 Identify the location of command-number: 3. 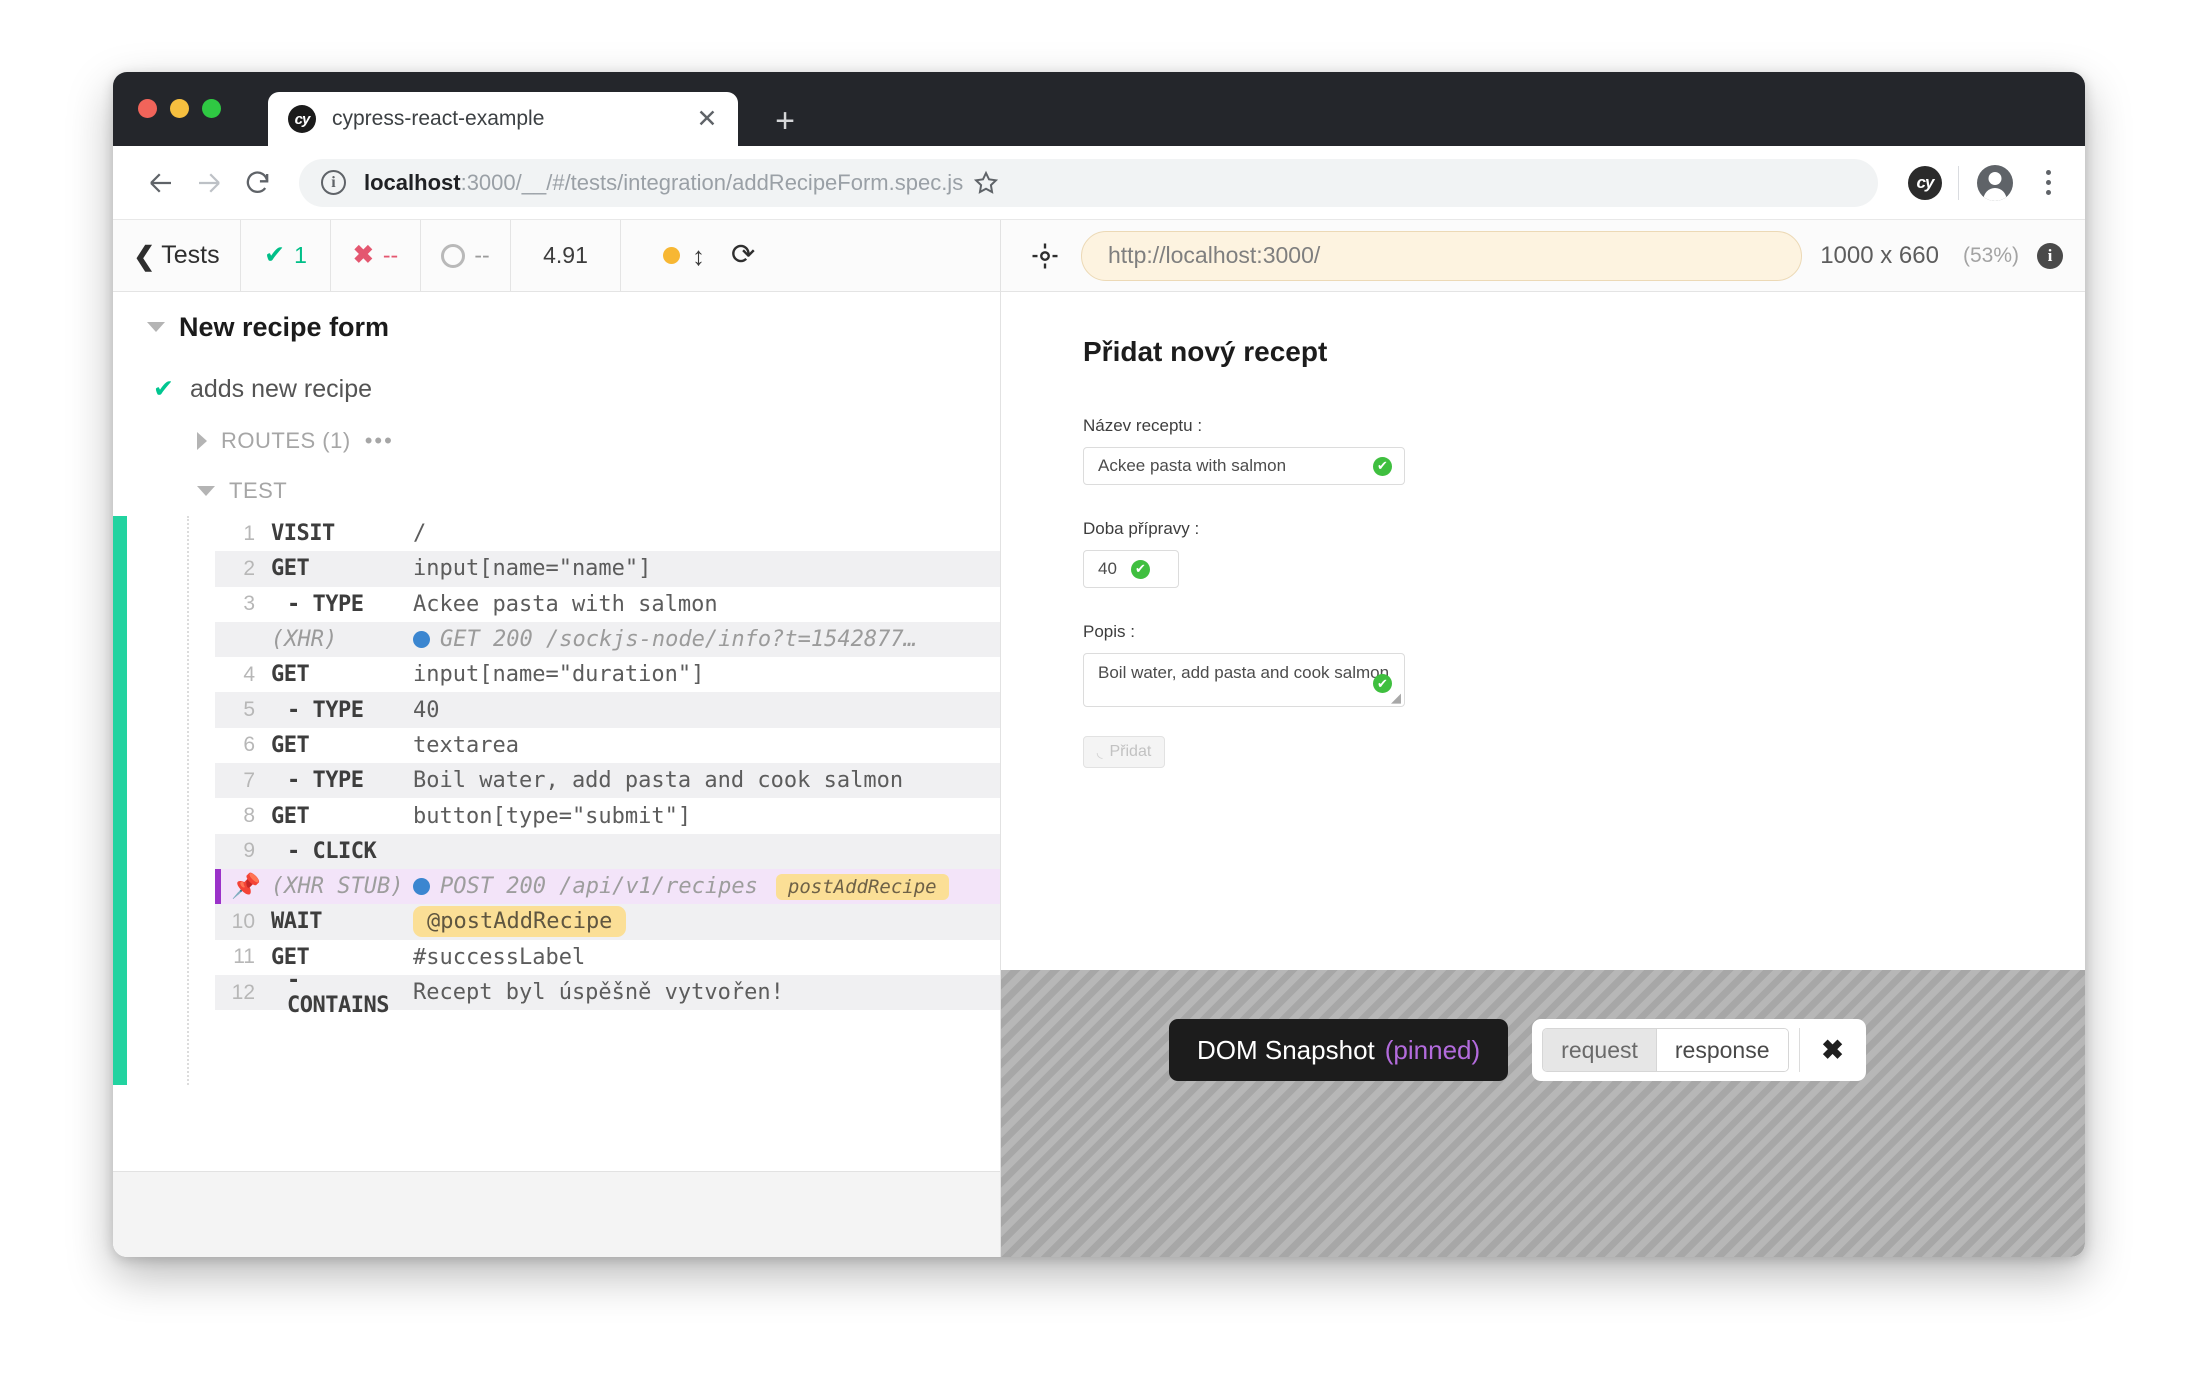
(249, 604).